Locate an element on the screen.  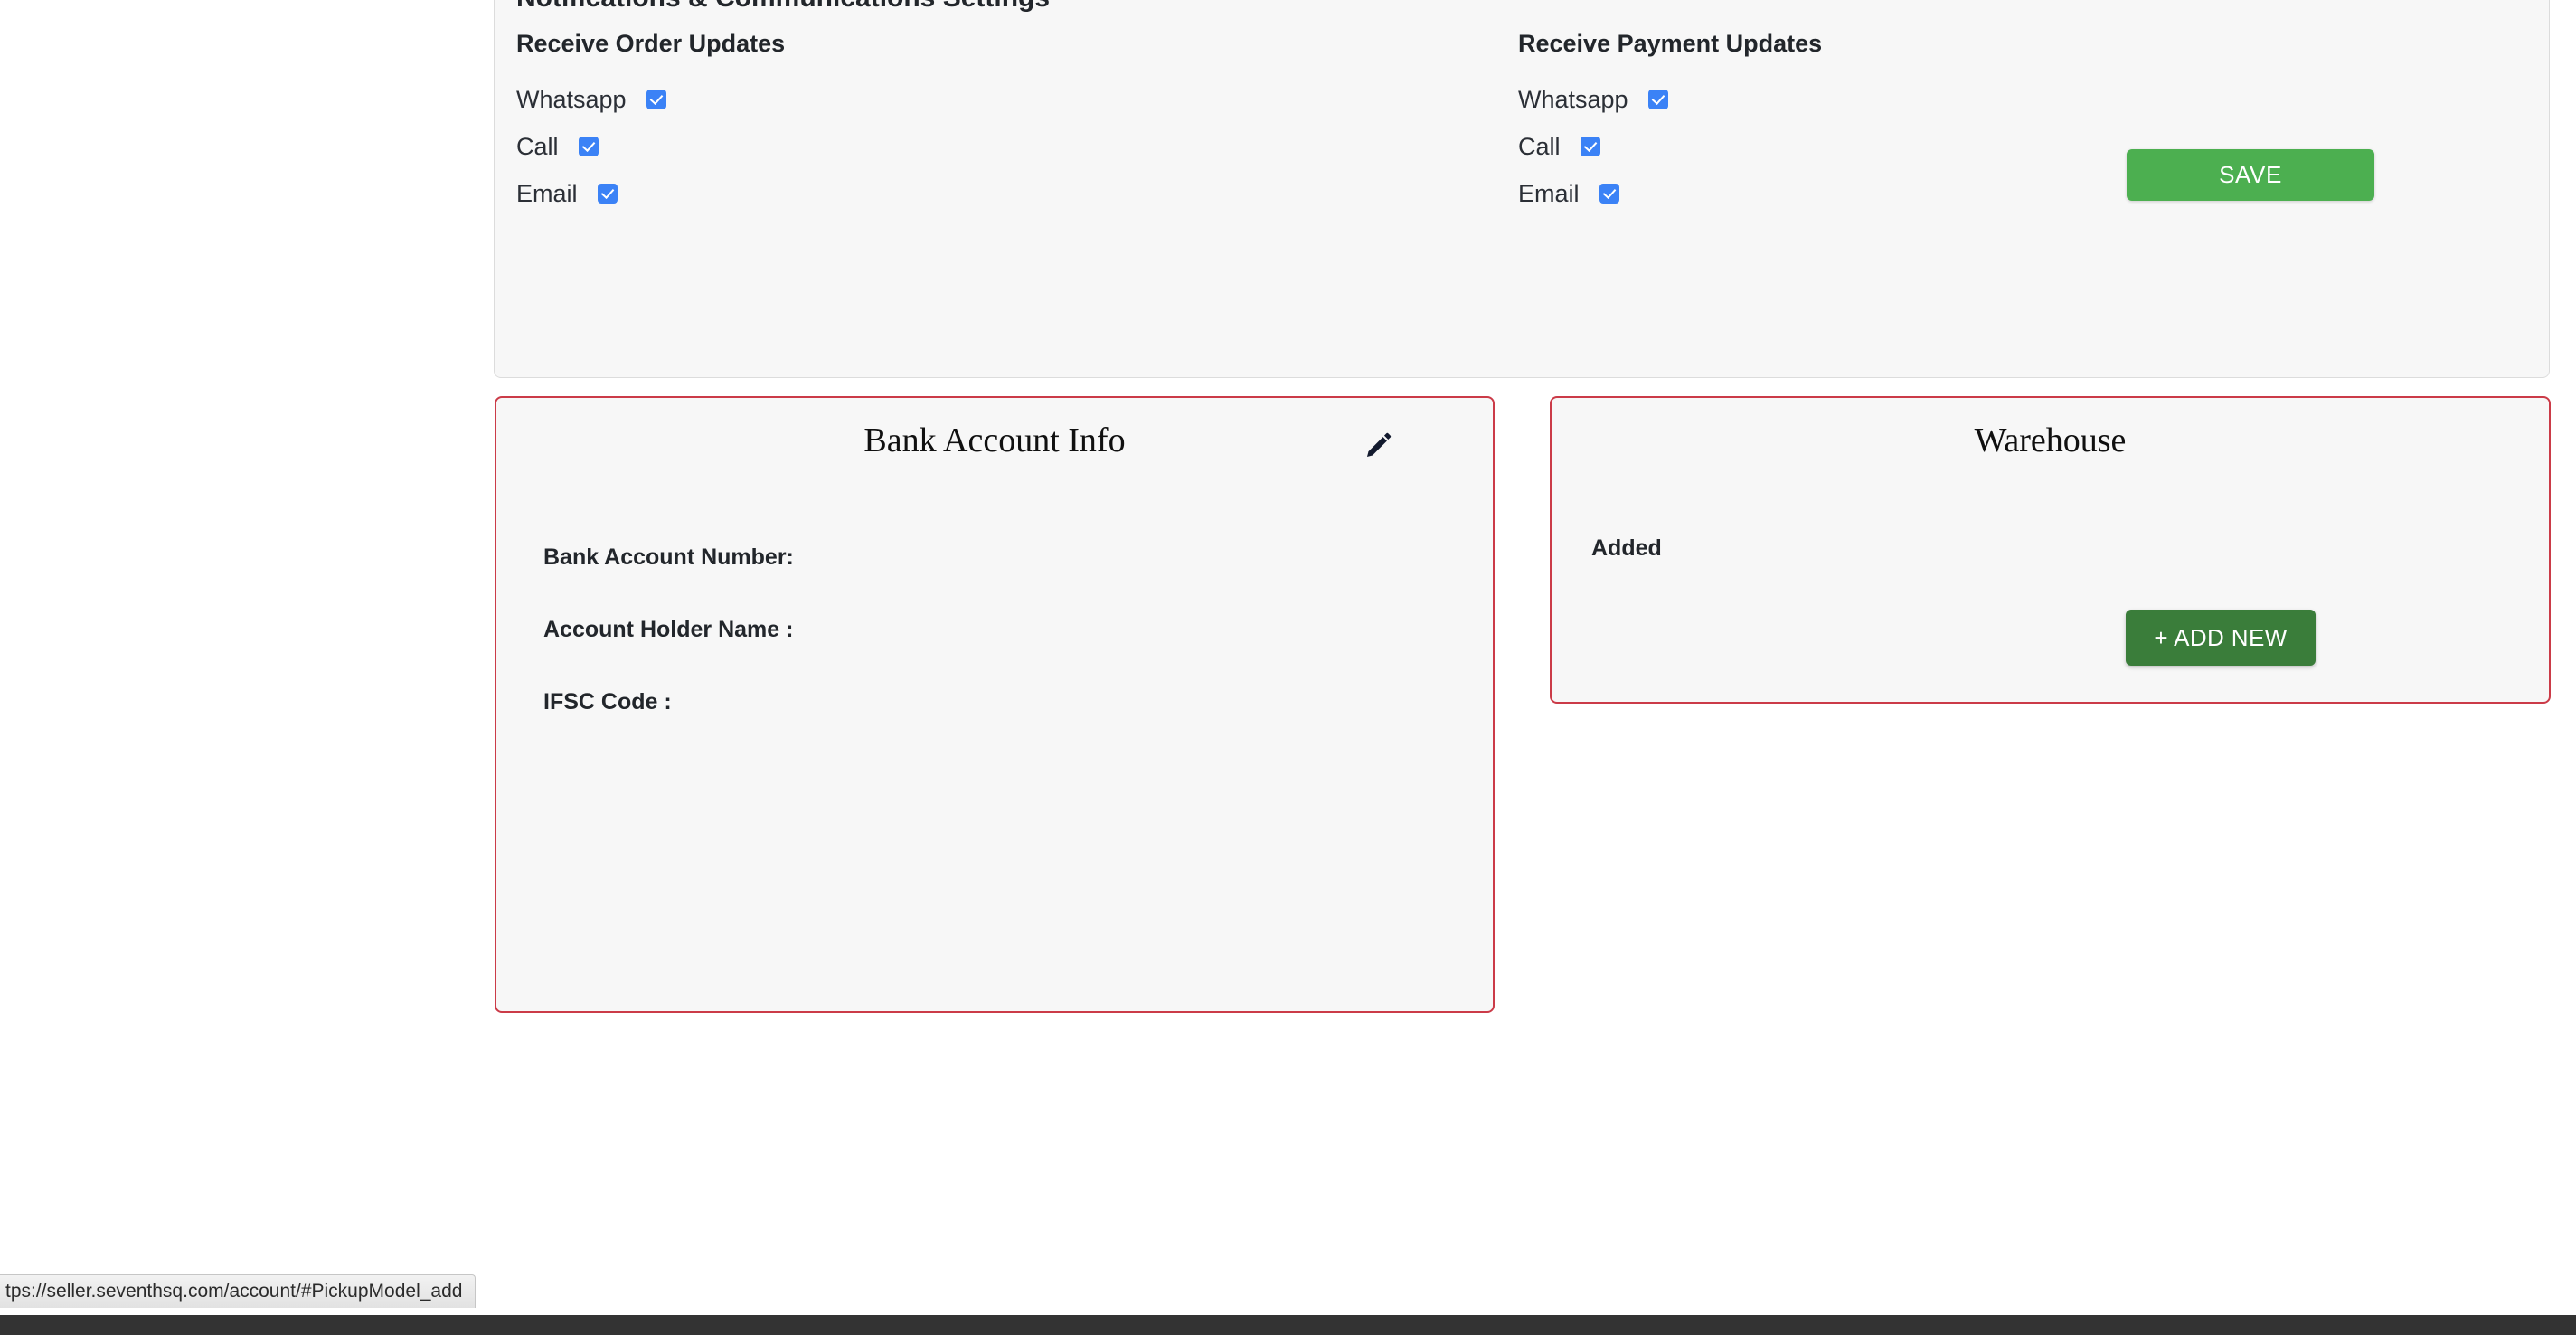
order-updates-whatsapp-label: Whatsapp is located at coordinates (571, 99).